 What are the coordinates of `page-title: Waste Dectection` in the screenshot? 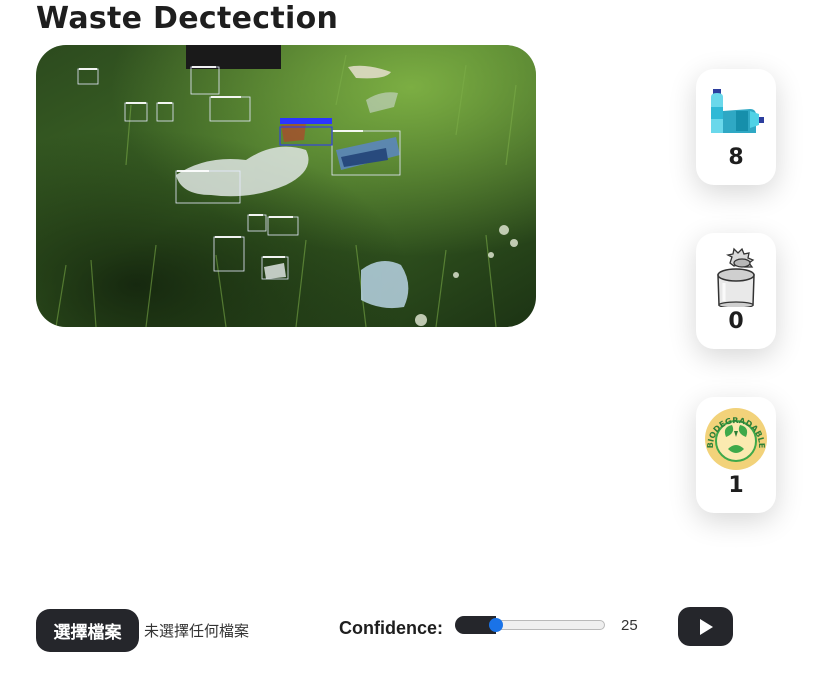 It's located at (187, 18).